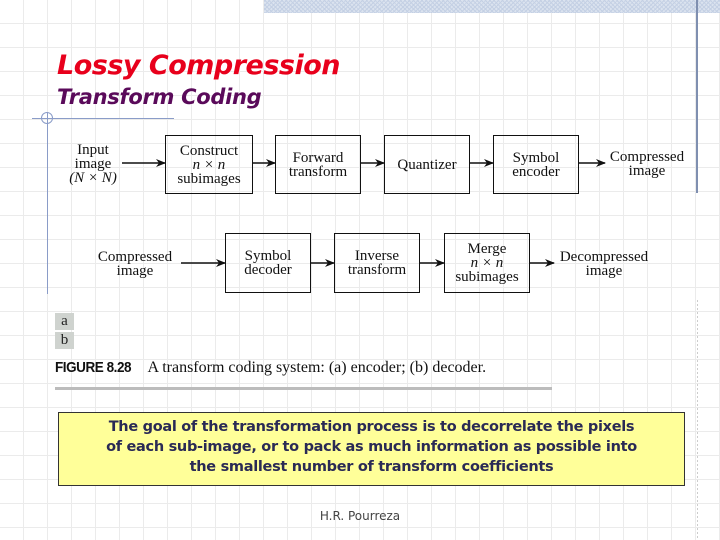  What do you see at coordinates (647, 157) in the screenshot?
I see `output-label-line: Compressed` at bounding box center [647, 157].